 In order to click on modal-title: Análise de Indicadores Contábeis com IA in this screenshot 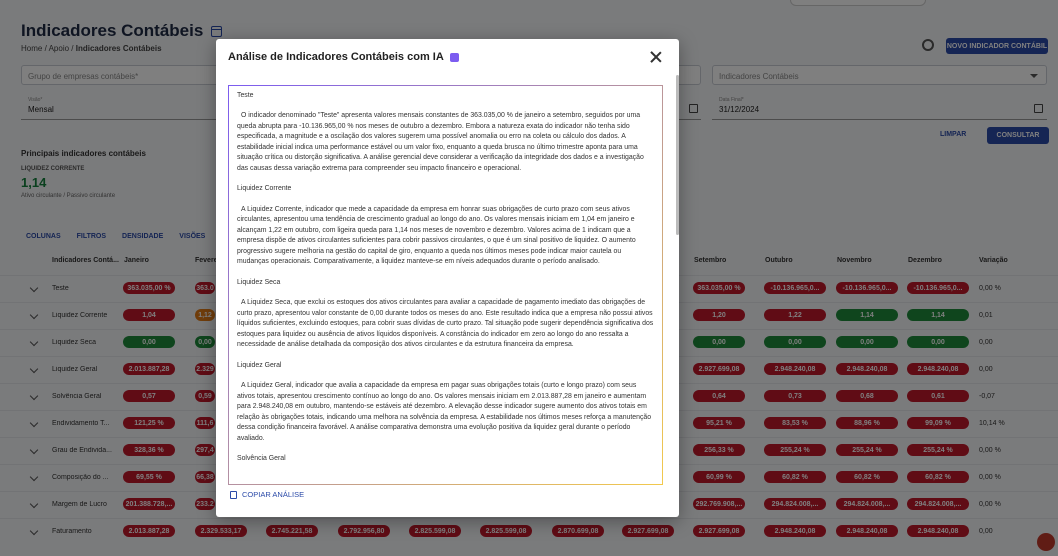, I will do `click(343, 57)`.